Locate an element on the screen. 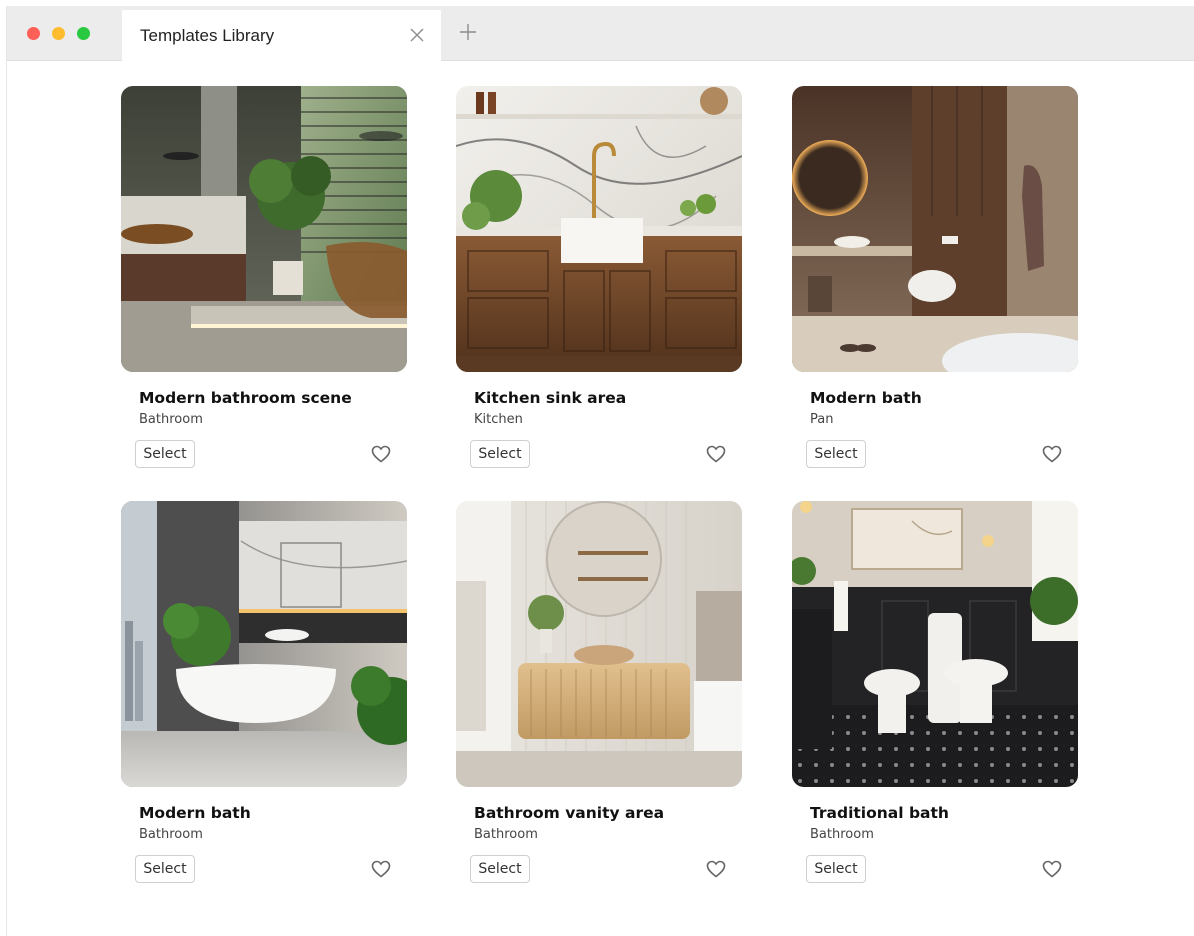 The width and height of the screenshot is (1194, 936). modern-bath-image is located at coordinates (935, 229).